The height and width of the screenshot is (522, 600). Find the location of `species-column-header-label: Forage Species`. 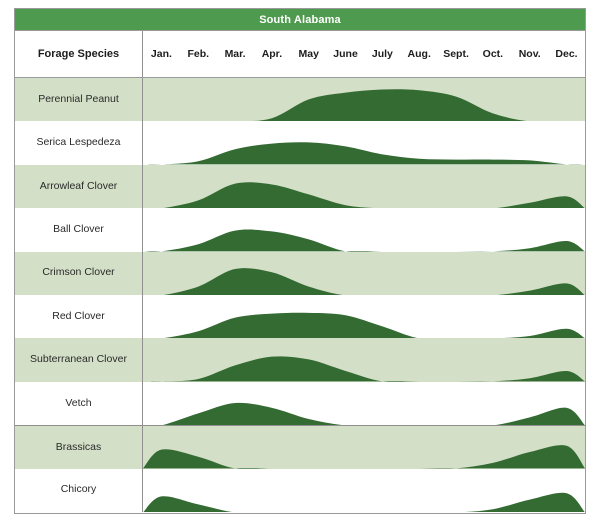

species-column-header-label: Forage Species is located at coordinates (78, 54).